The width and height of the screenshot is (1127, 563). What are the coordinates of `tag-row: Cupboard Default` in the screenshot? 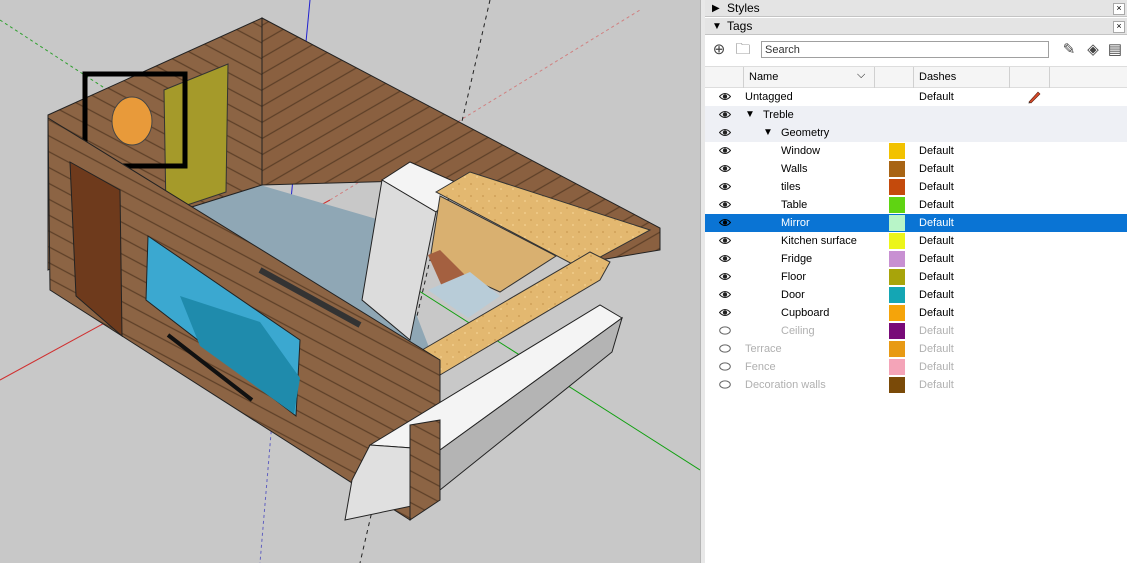 It's located at (916, 313).